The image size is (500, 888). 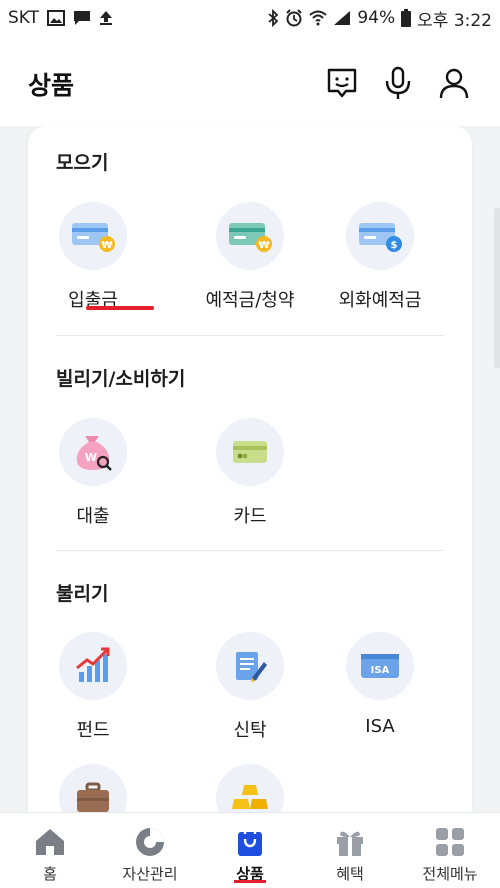 What do you see at coordinates (376, 18) in the screenshot?
I see `battery-percent: 94%` at bounding box center [376, 18].